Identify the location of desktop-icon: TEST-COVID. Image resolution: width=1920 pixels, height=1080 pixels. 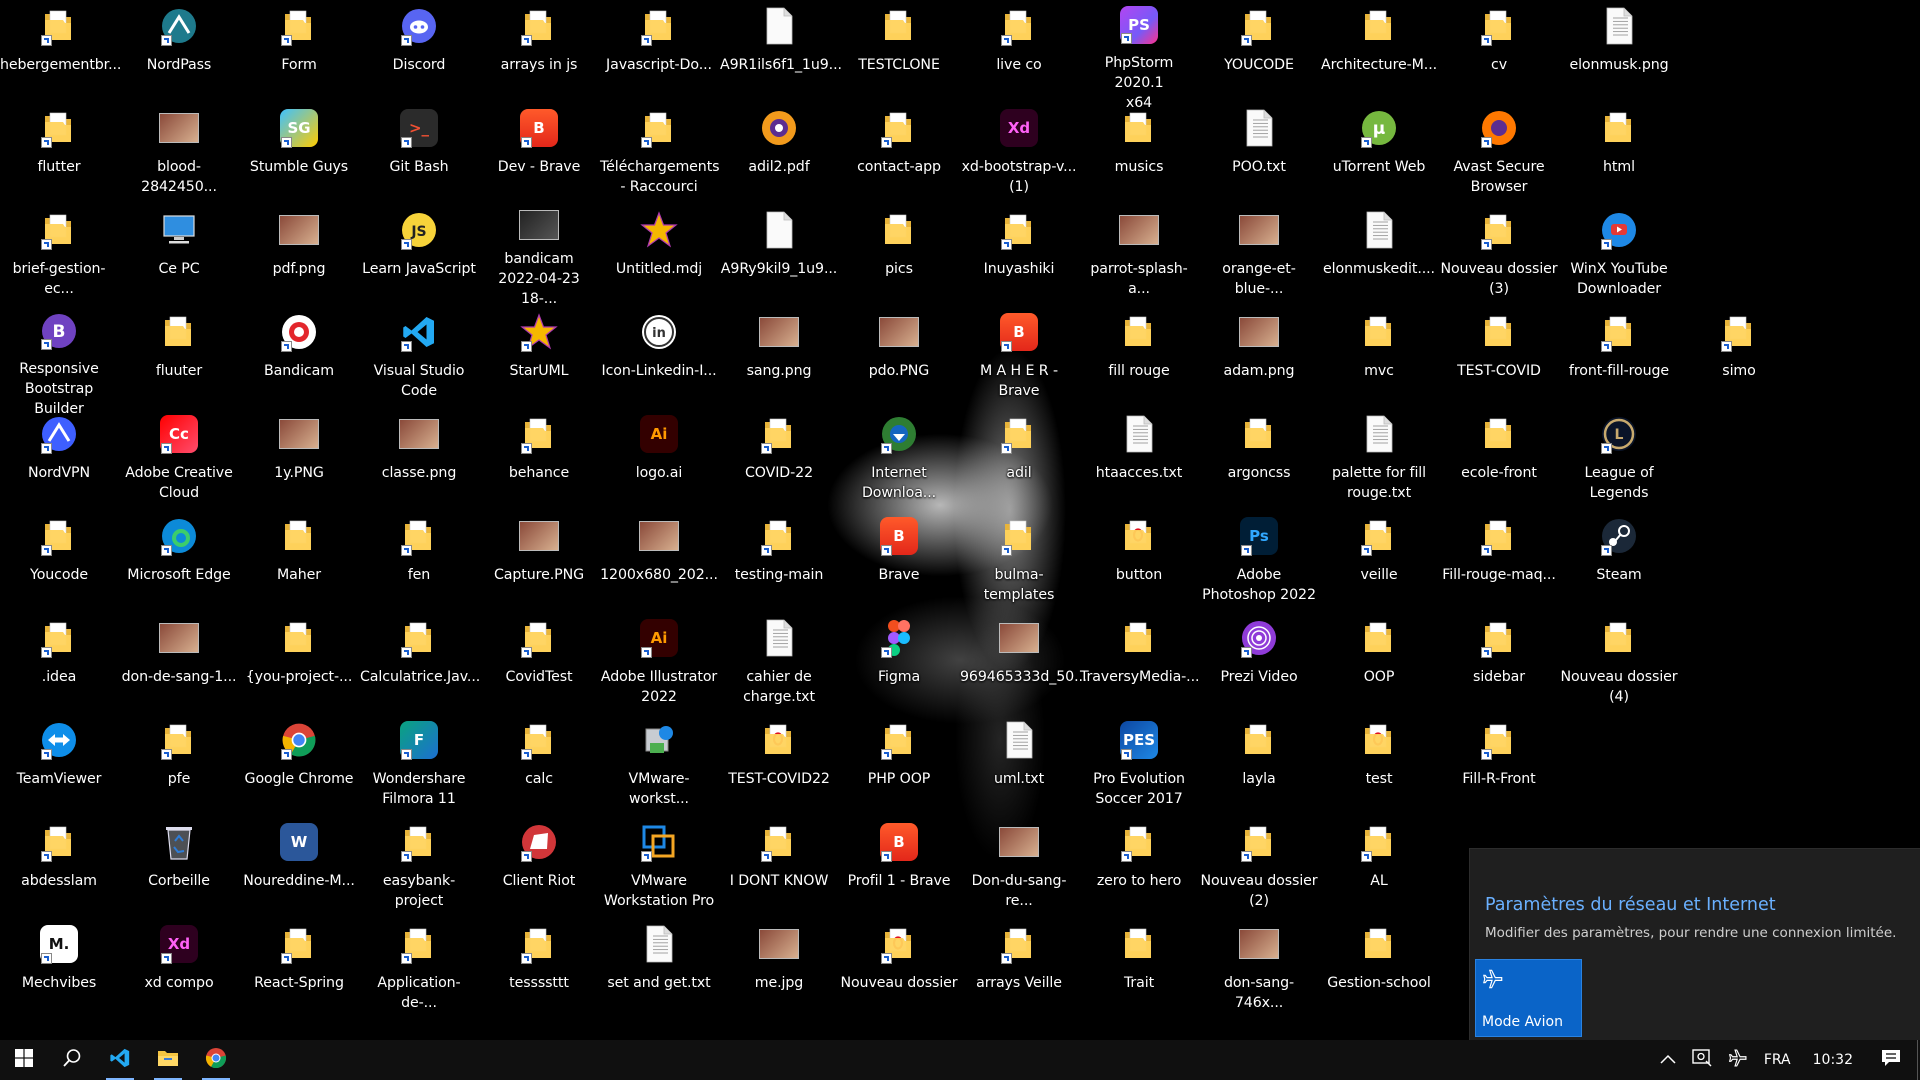
(1499, 356).